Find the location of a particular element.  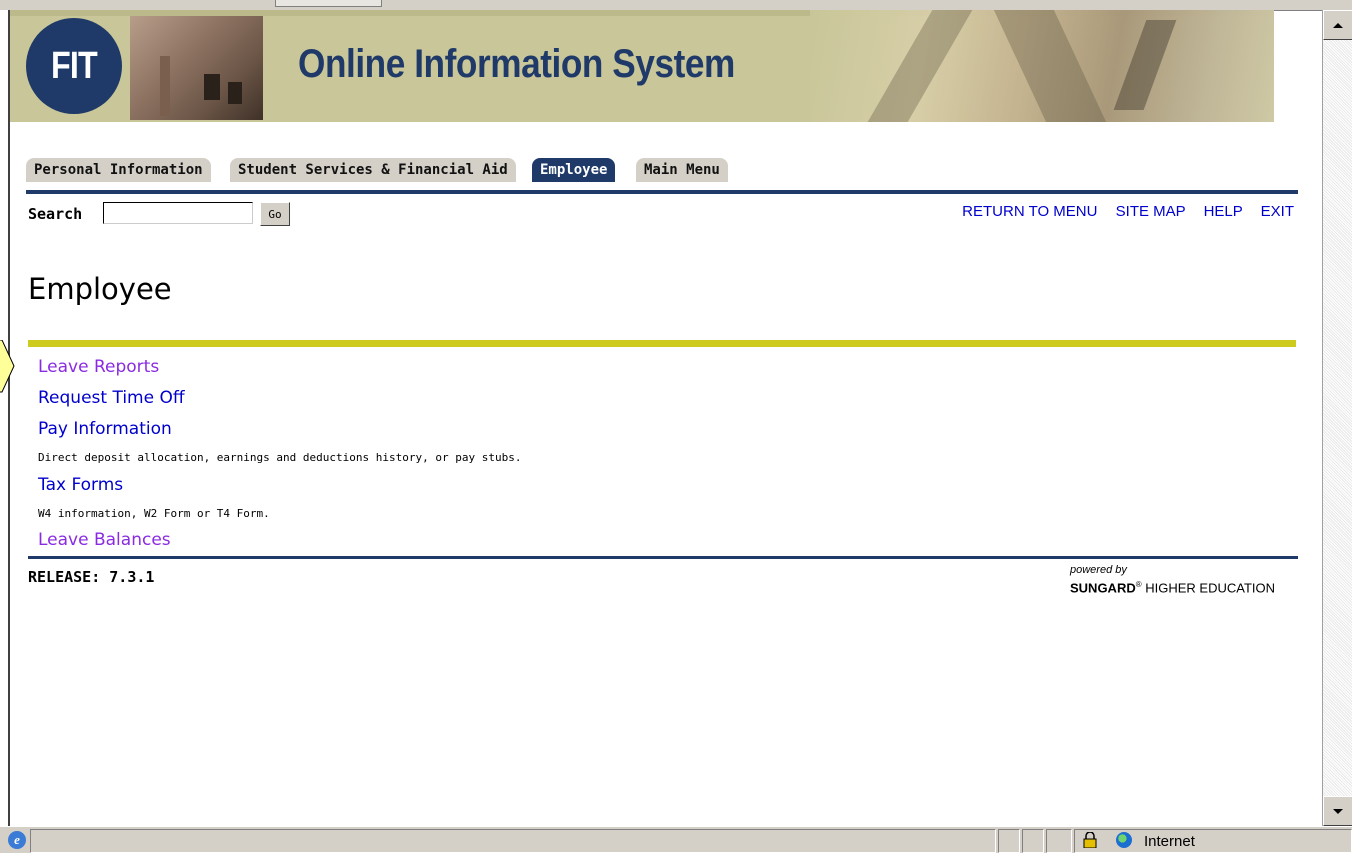

site-banner: FIT Online Information System is located at coordinates (642, 66).